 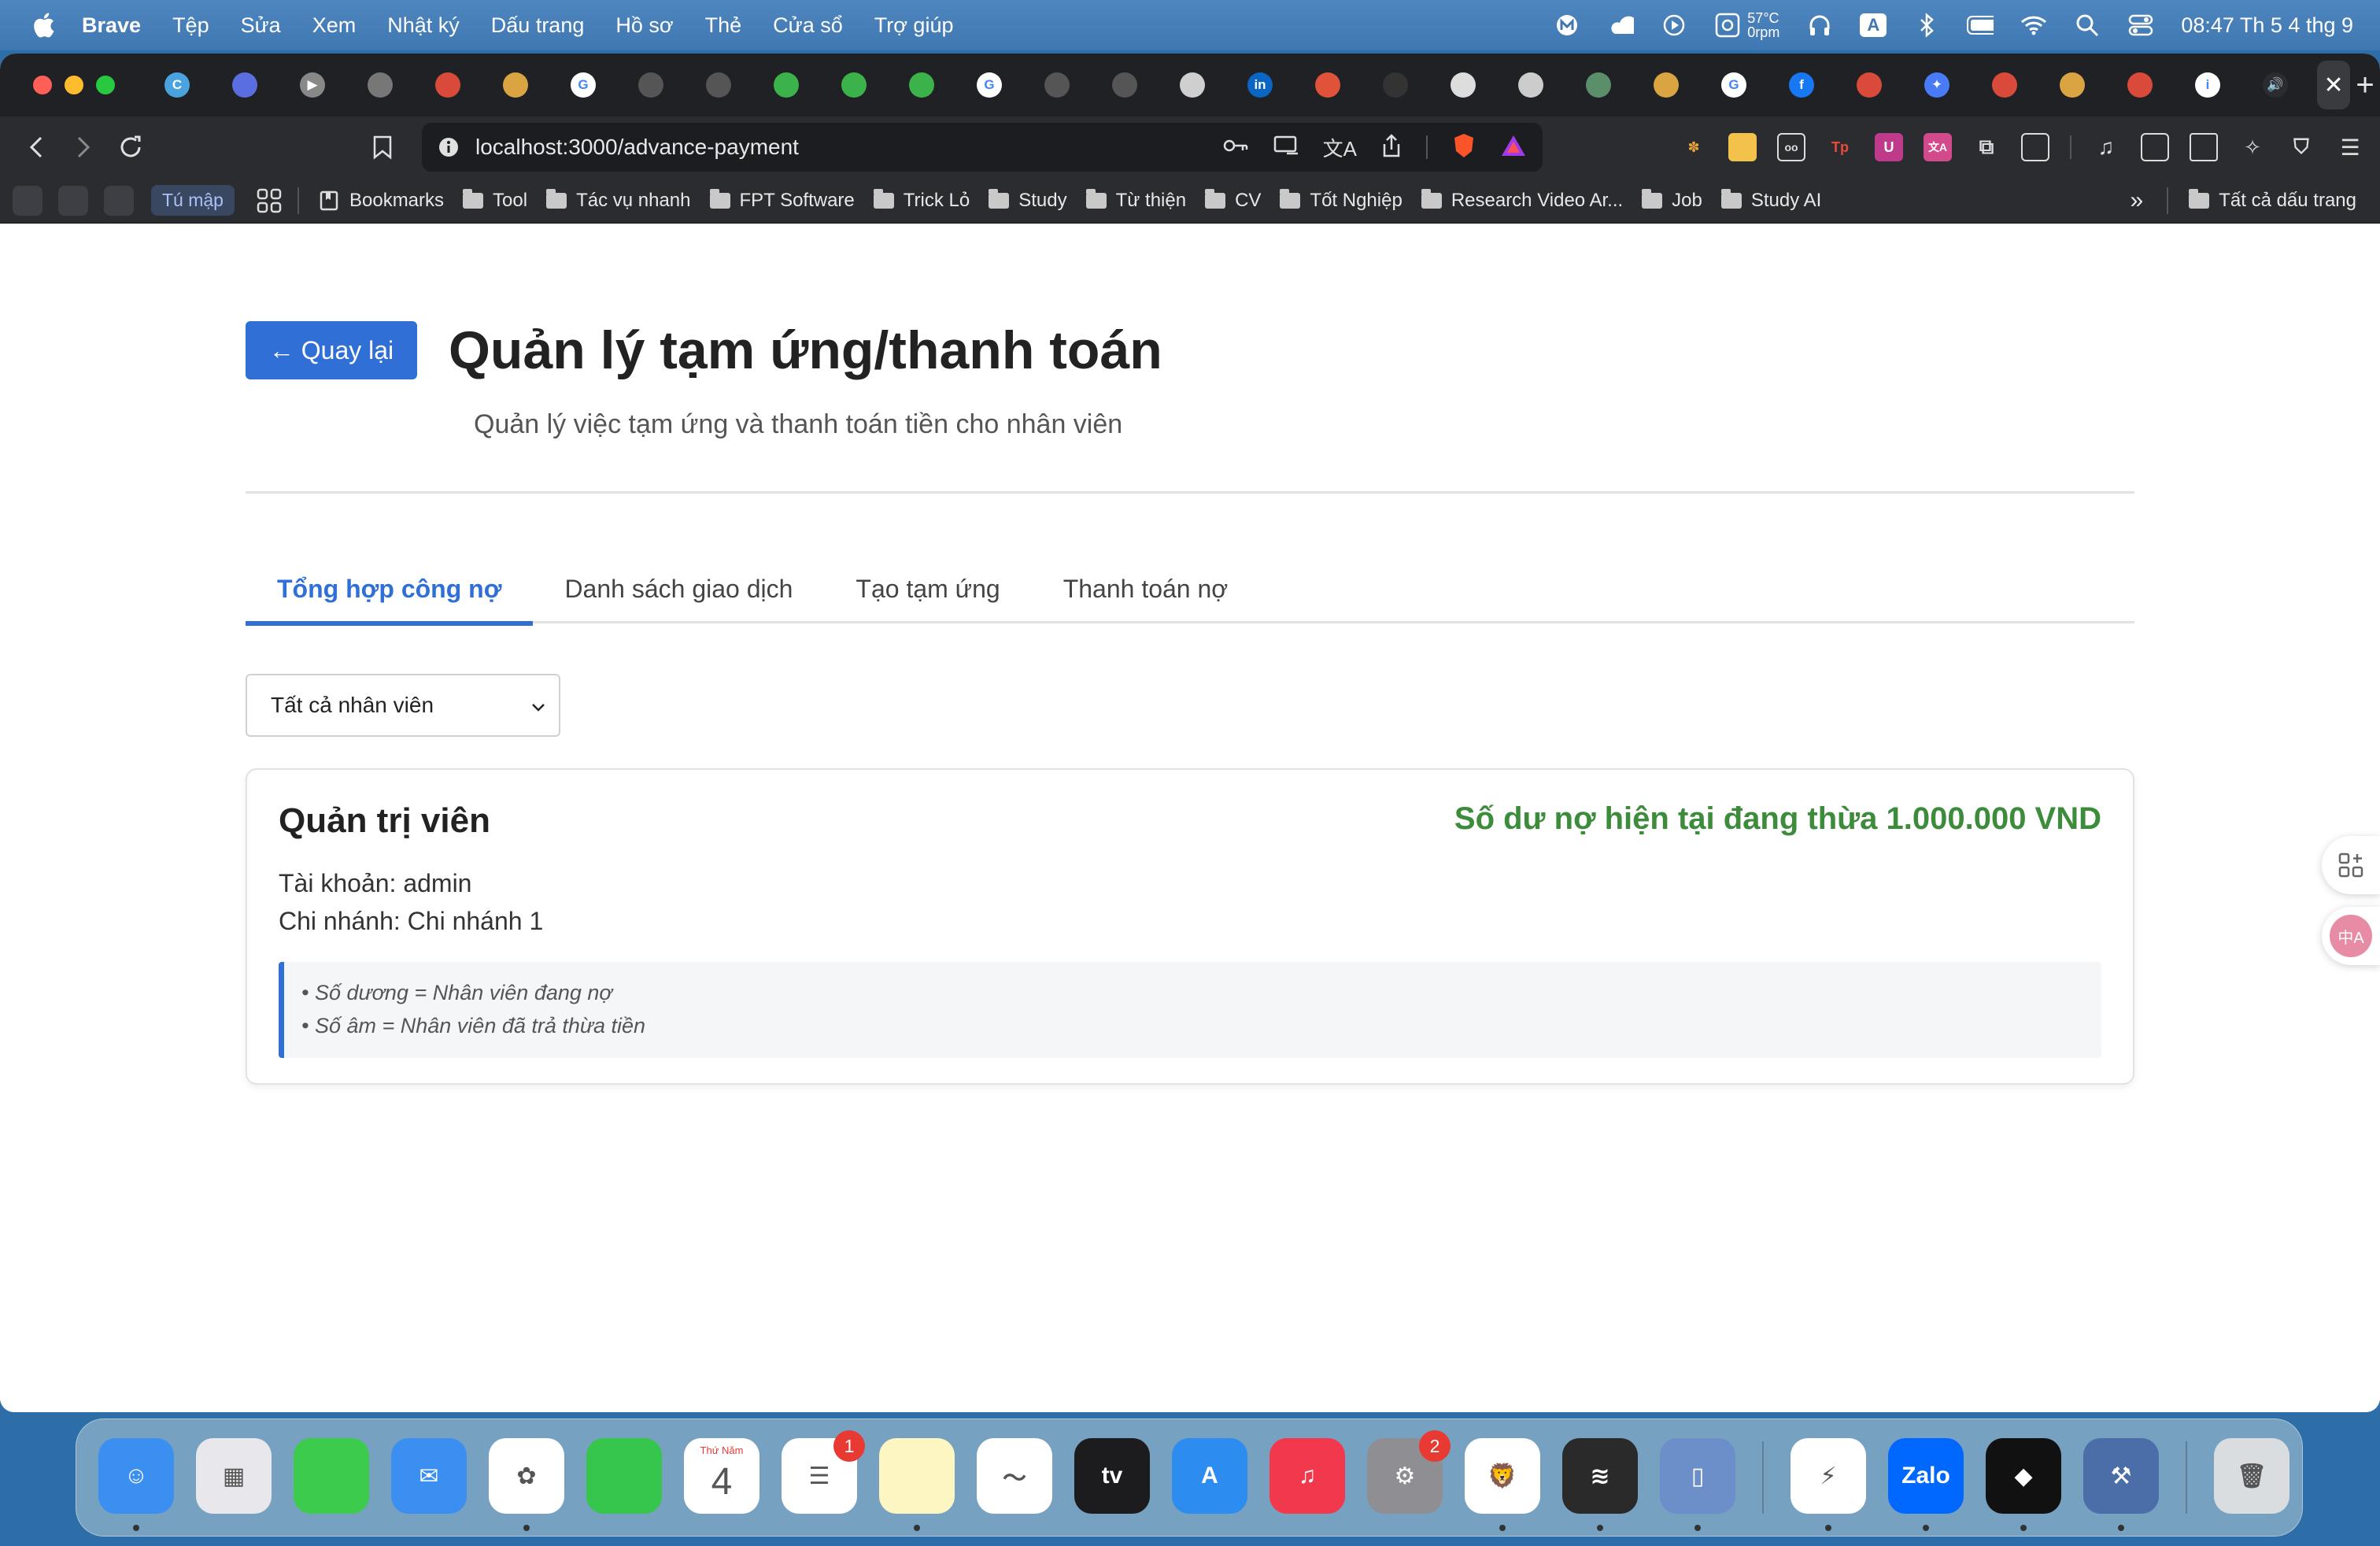 I want to click on extension-translate-icon: 文A, so click(x=1938, y=147).